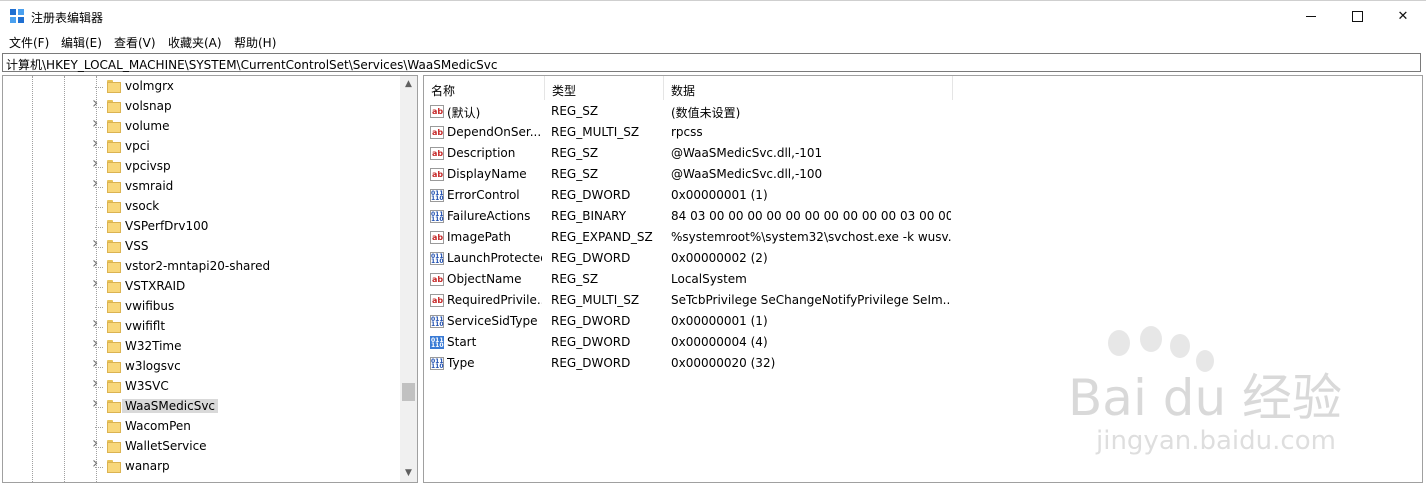 This screenshot has width=1426, height=483. What do you see at coordinates (923, 279) in the screenshot?
I see `value-row: ab ObjectName REG_SZ LocalSystem` at bounding box center [923, 279].